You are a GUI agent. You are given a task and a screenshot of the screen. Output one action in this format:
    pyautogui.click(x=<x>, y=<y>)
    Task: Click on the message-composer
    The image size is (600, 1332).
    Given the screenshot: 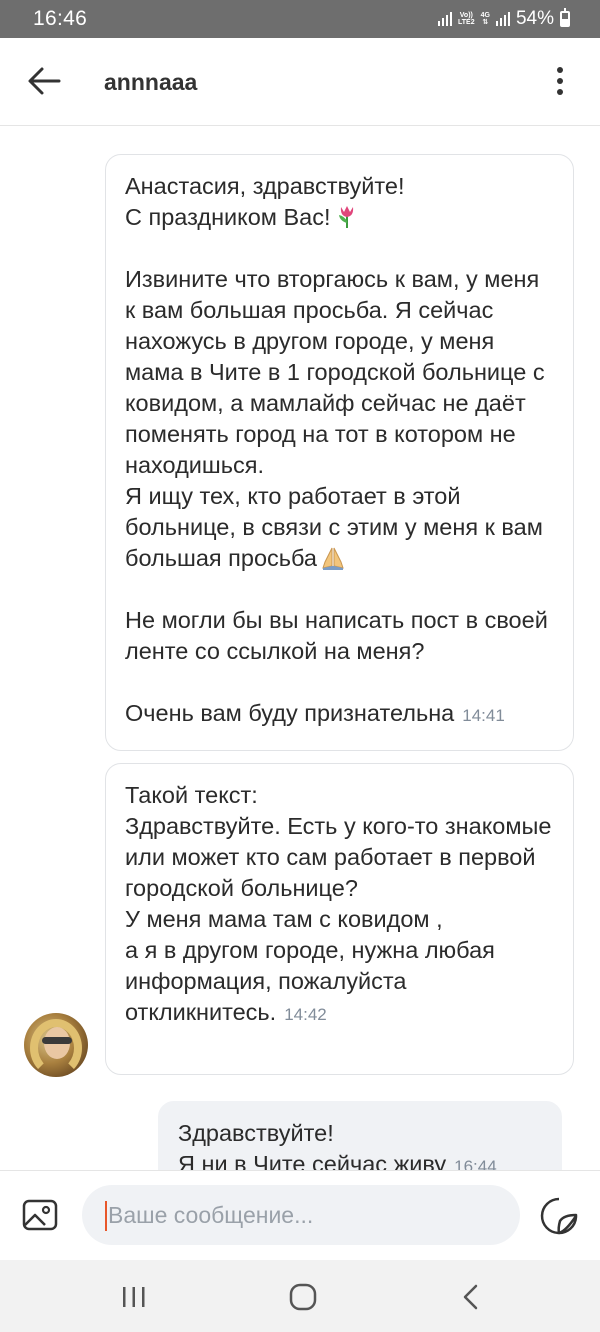 What is the action you would take?
    pyautogui.click(x=300, y=1215)
    